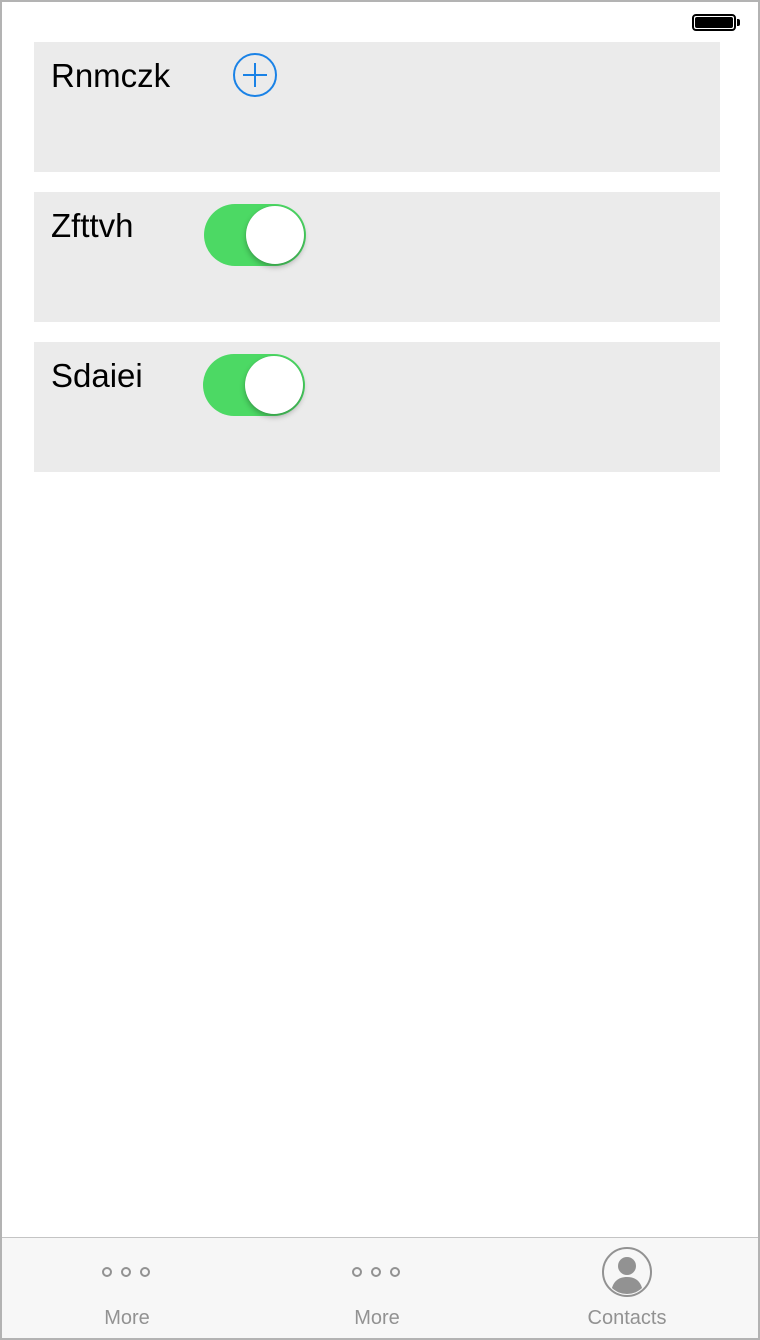 The height and width of the screenshot is (1340, 760). I want to click on list-row-sdaiei: Sdaiei, so click(377, 407).